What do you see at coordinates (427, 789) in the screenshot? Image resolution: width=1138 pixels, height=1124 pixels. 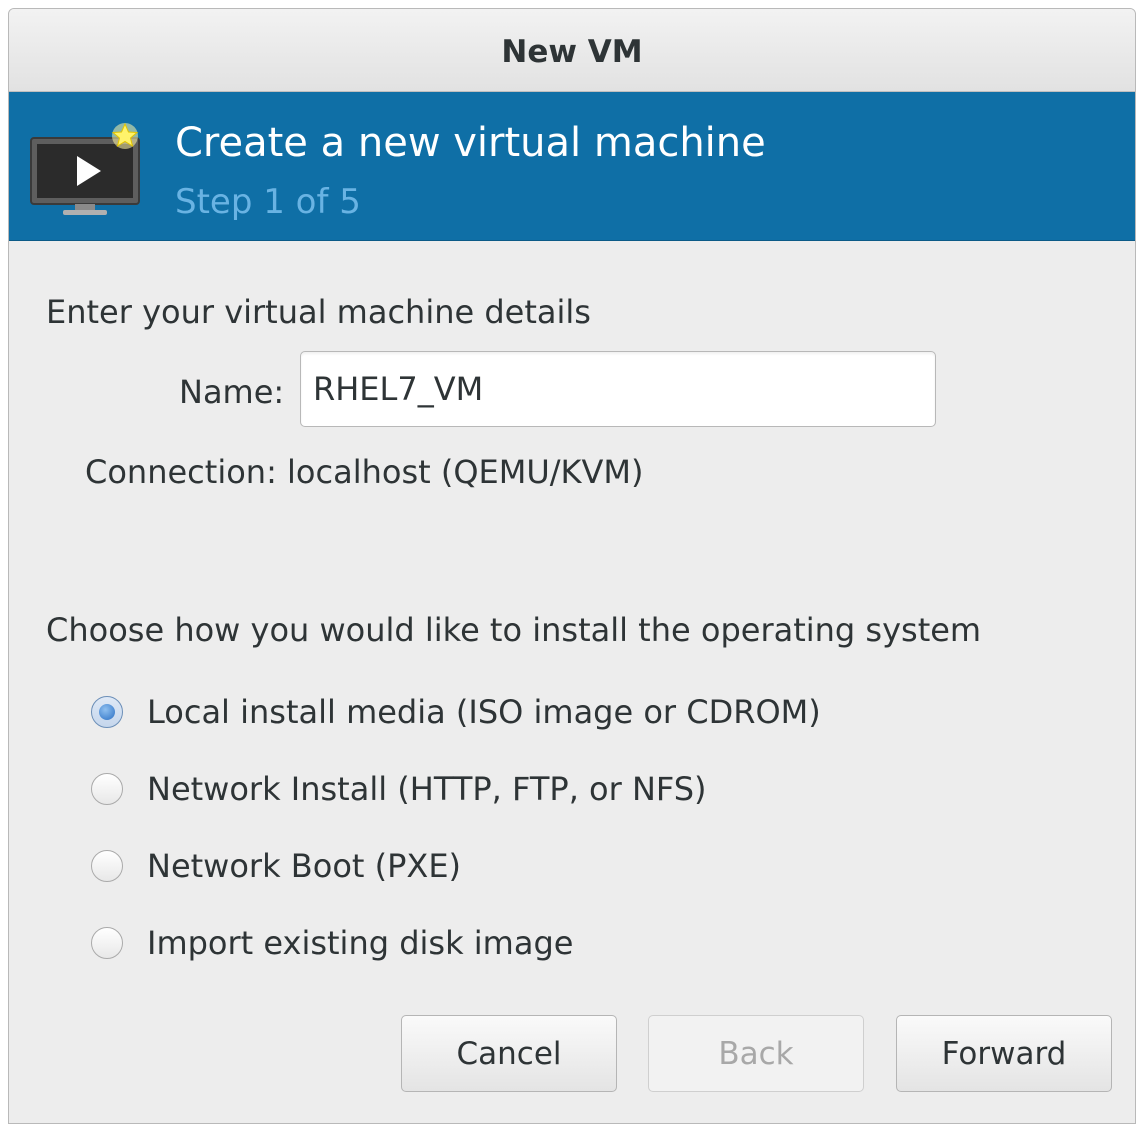 I see `install-option-label: Network Install (HTTP, FTP, or NFS)` at bounding box center [427, 789].